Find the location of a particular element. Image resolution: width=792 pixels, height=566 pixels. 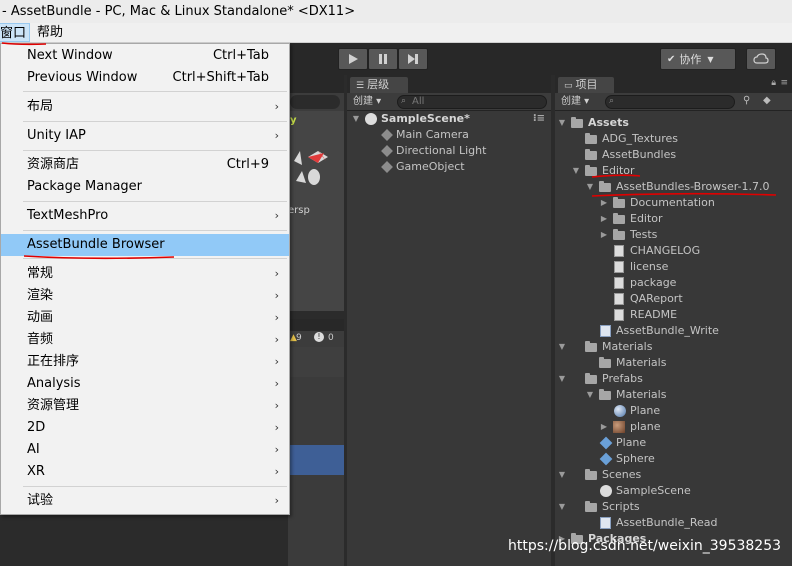

watermark: https://blog.csdn.net/weixin_39538253 is located at coordinates (645, 546).